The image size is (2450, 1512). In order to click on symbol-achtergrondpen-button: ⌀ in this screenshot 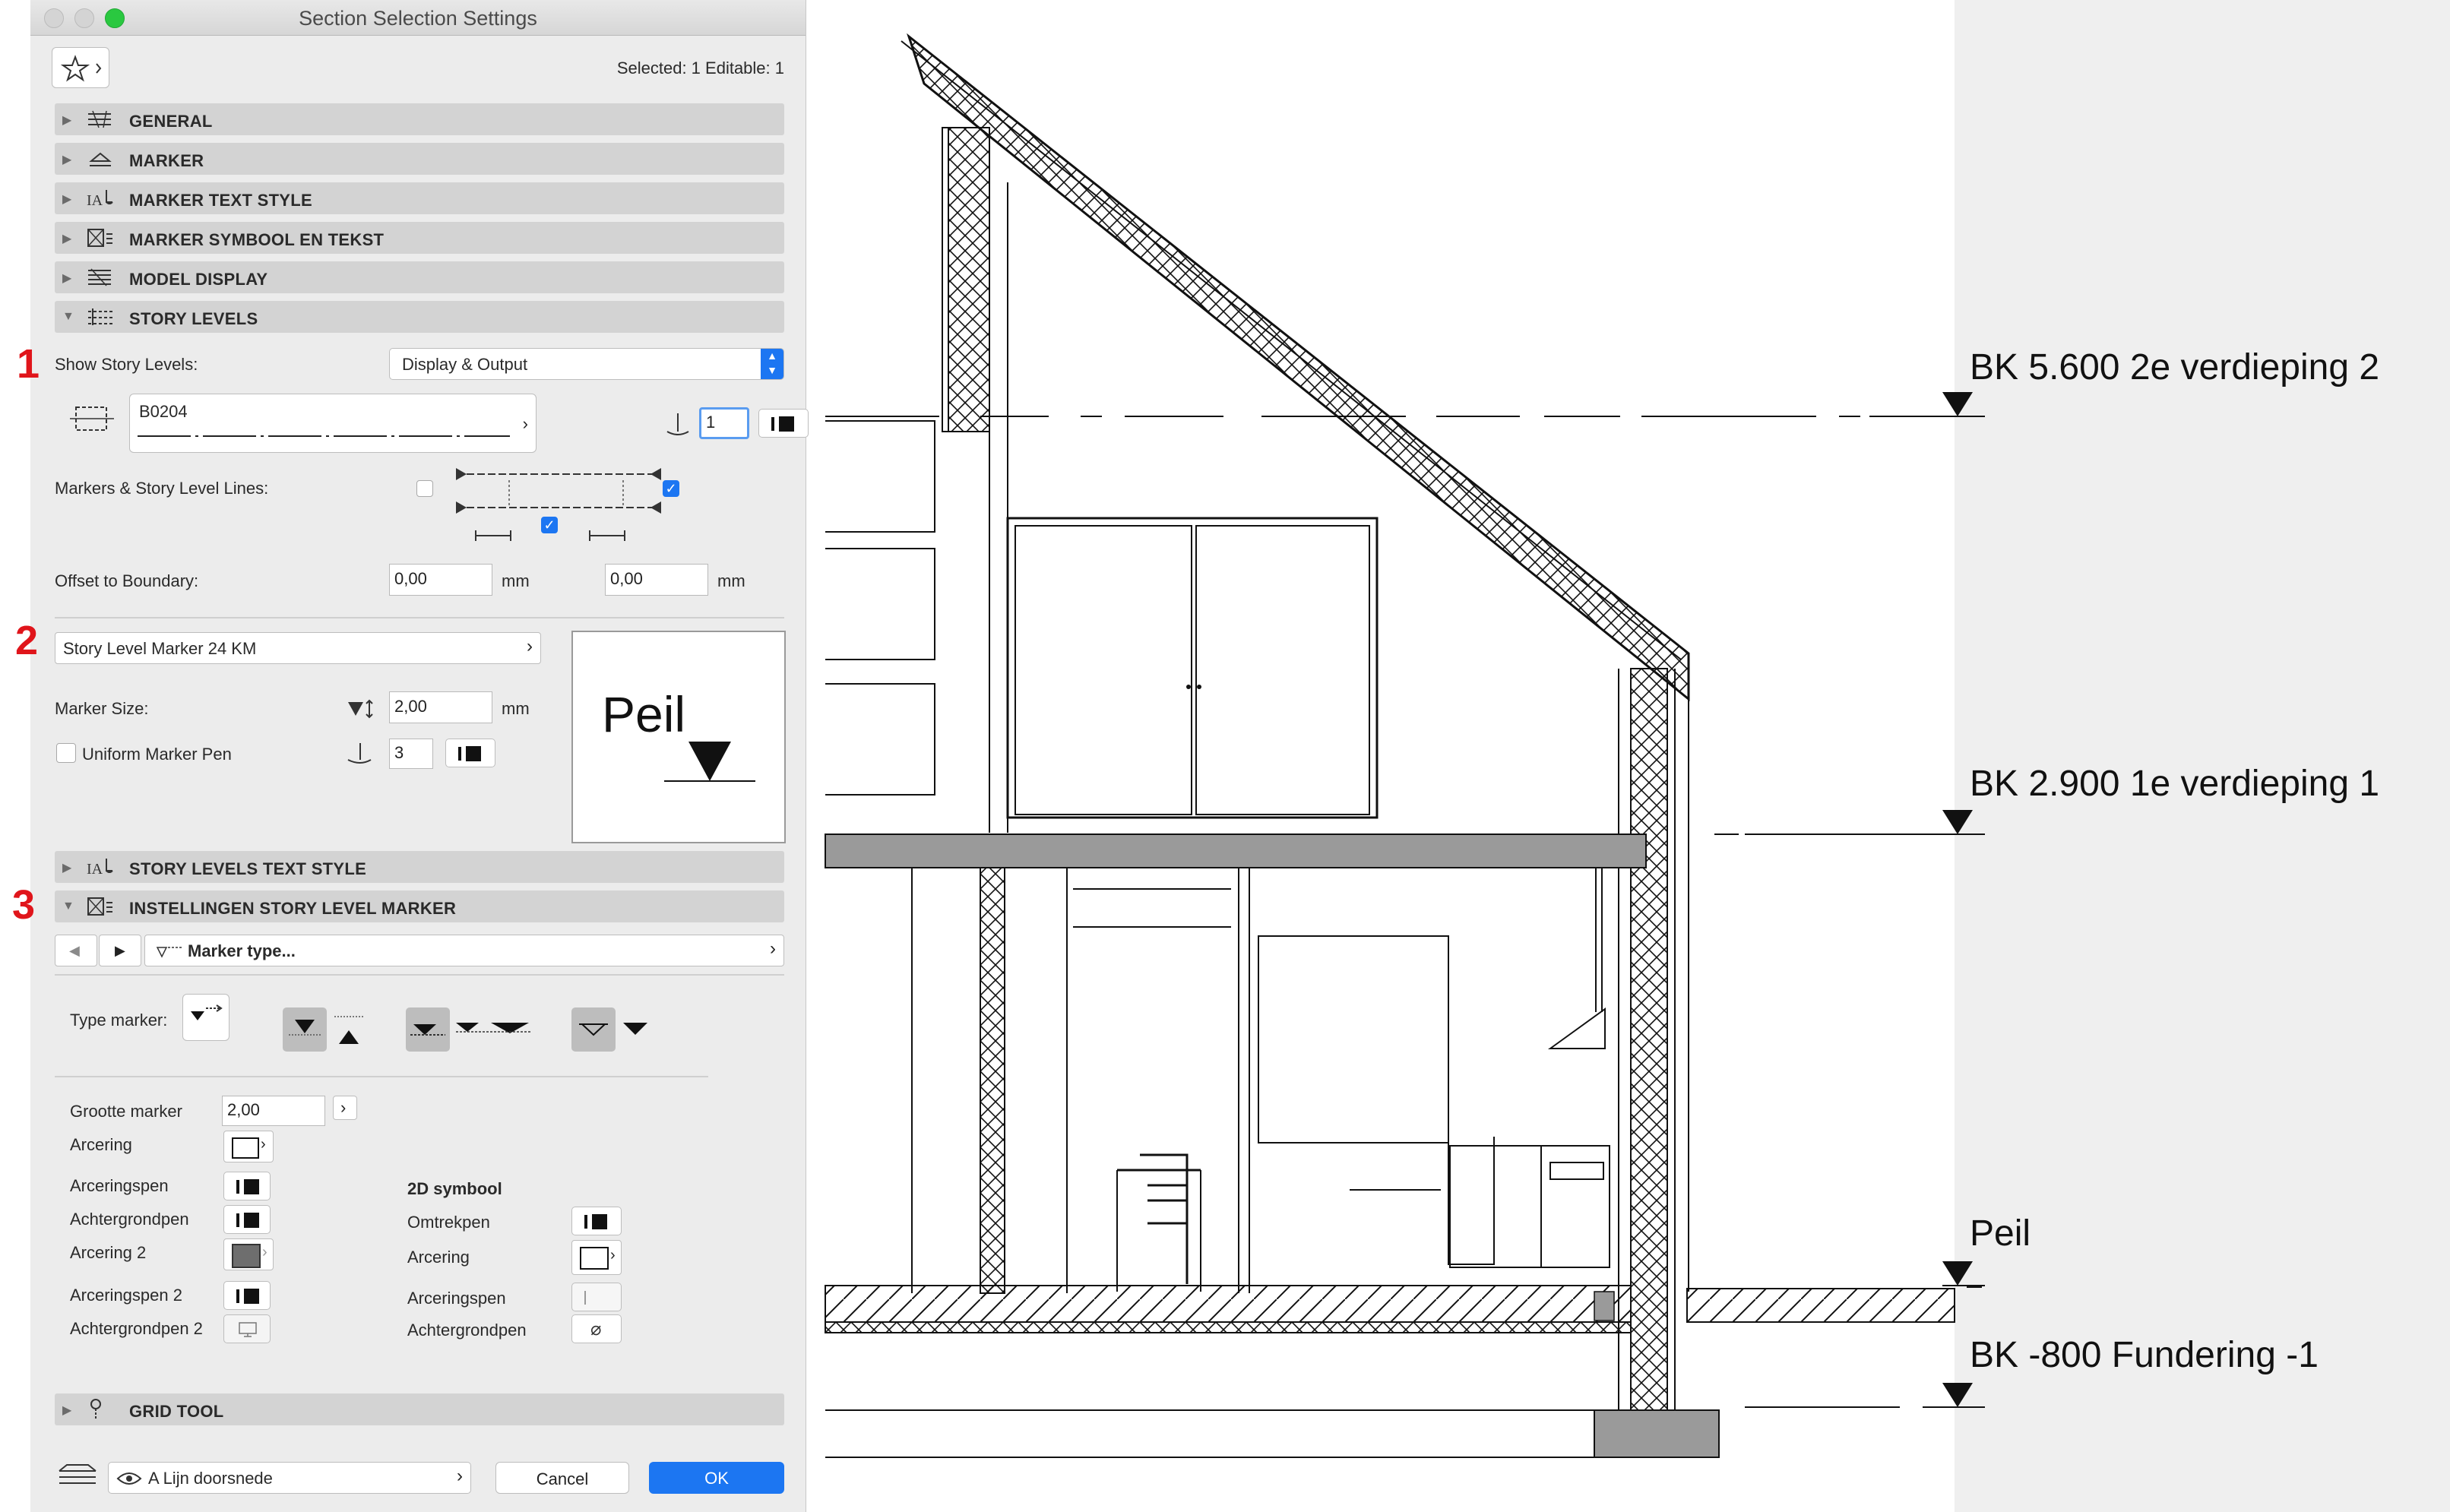, I will do `click(596, 1328)`.